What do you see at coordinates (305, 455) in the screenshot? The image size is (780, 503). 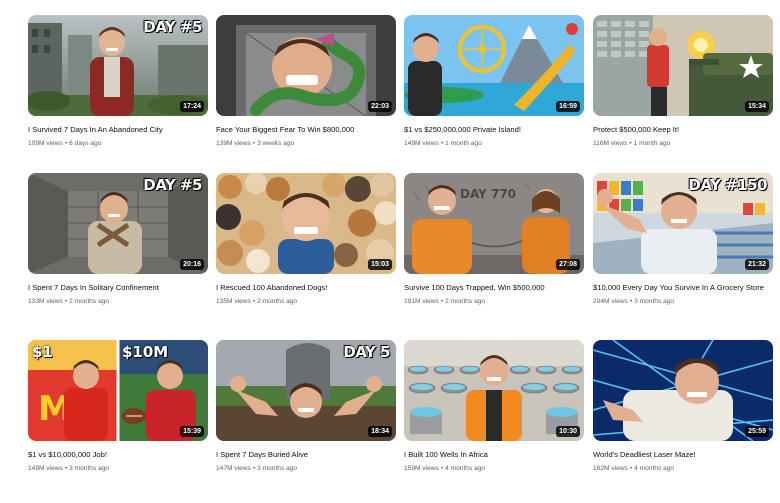 I see `video-title: I Spent 7 Days Buried Alive` at bounding box center [305, 455].